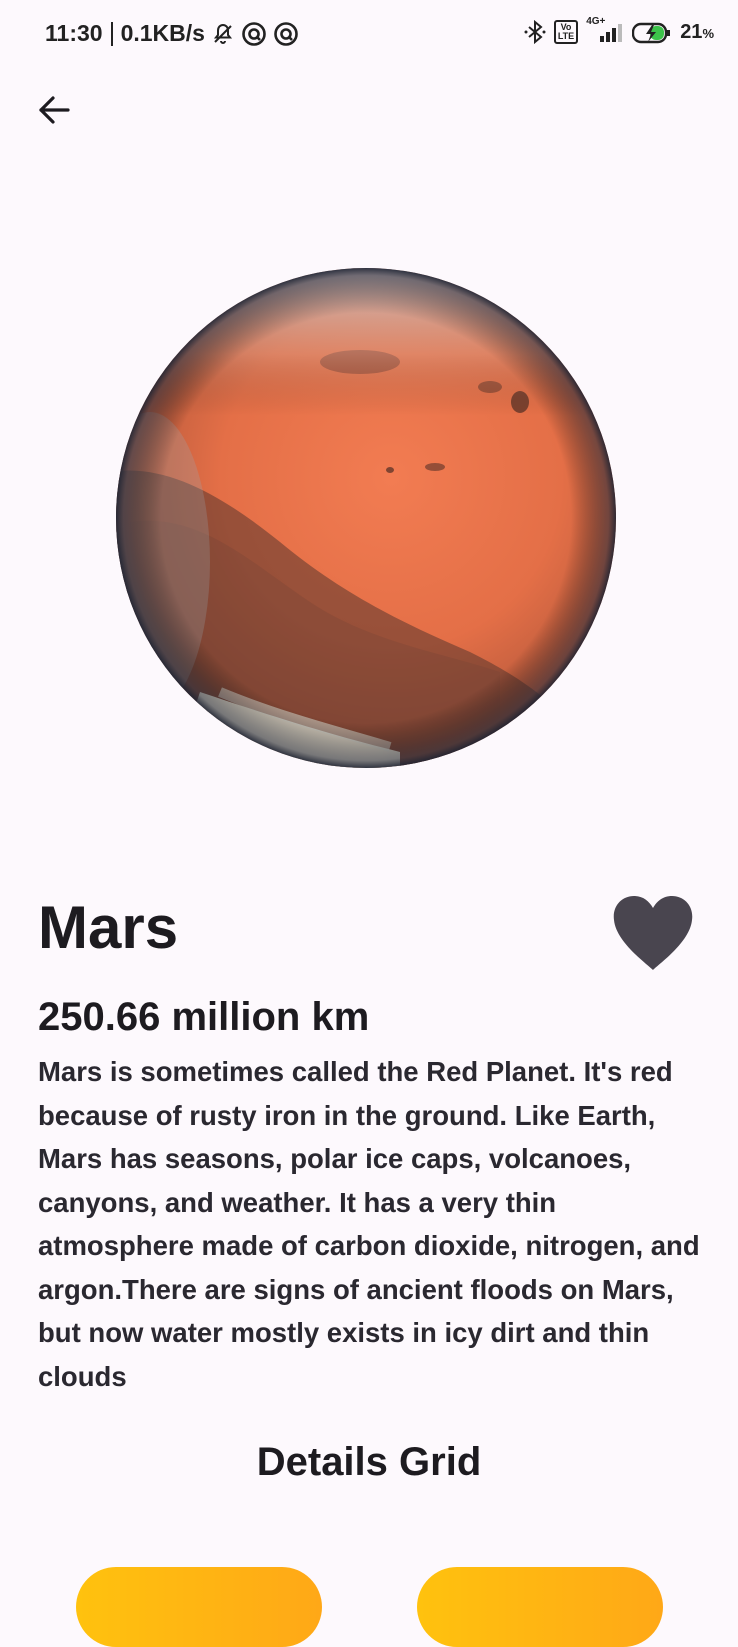  I want to click on back-button, so click(54, 110).